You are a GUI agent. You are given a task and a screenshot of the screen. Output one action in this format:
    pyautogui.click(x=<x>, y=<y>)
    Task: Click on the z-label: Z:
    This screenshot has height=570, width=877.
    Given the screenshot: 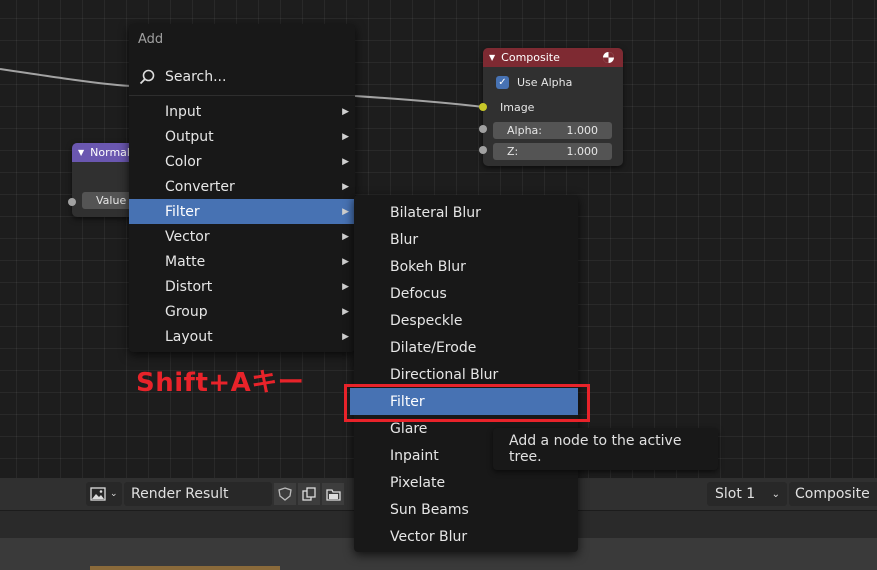 What is the action you would take?
    pyautogui.click(x=513, y=151)
    